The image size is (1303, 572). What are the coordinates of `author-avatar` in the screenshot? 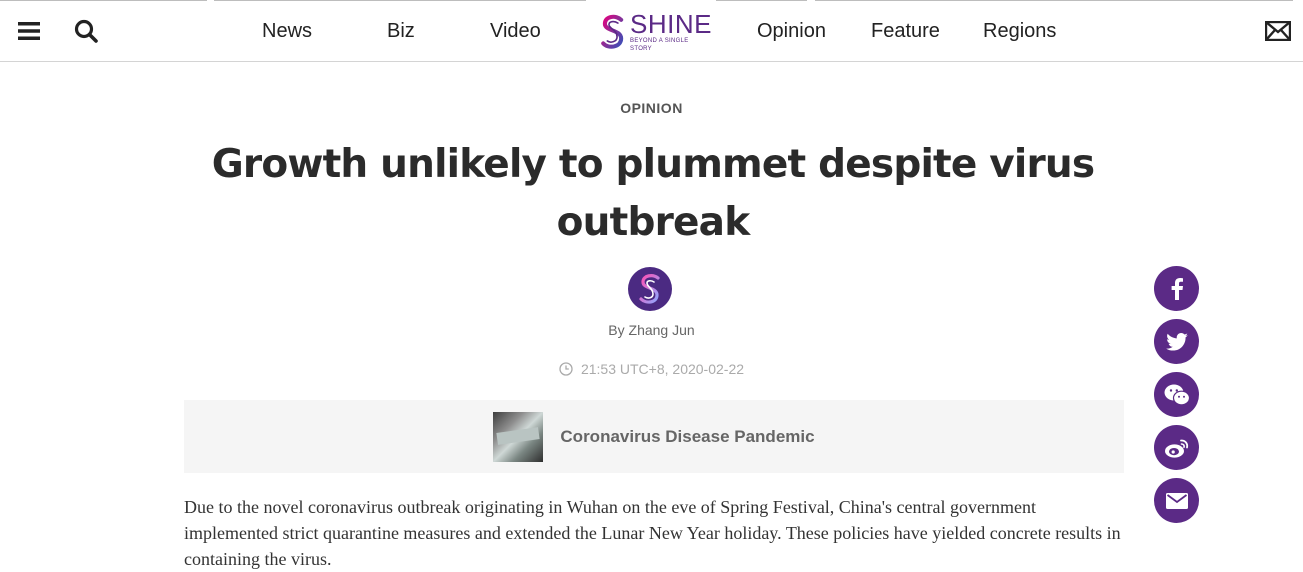 It's located at (650, 289).